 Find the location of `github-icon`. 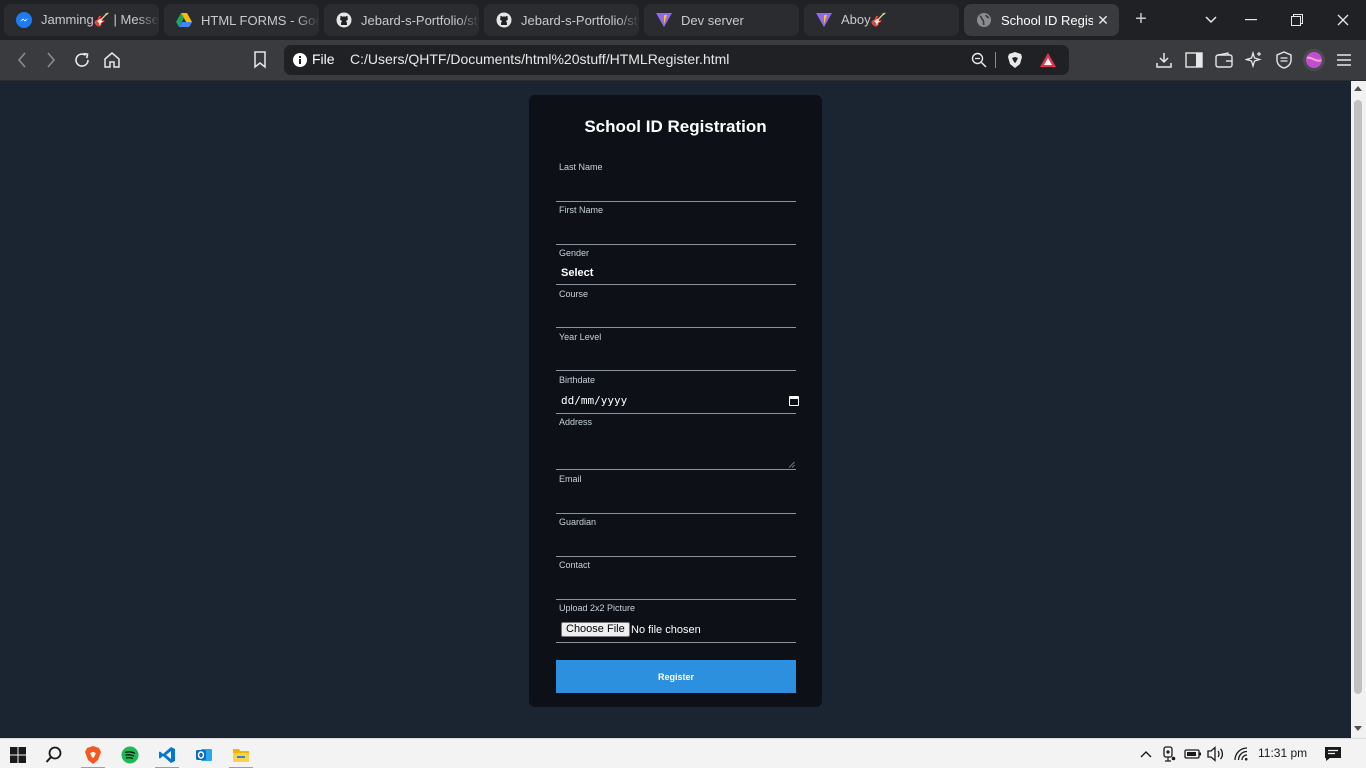

github-icon is located at coordinates (504, 20).